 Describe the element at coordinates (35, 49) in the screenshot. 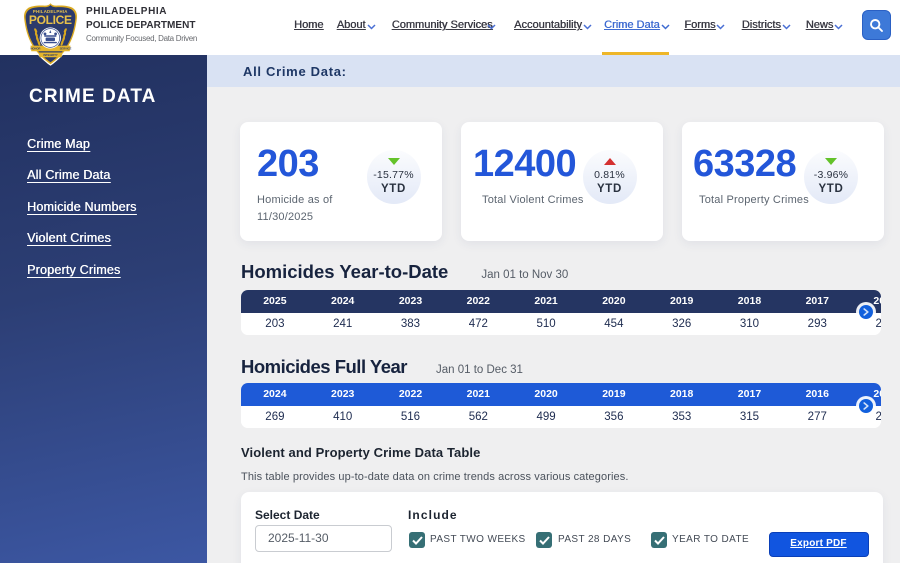

I see `svg-text: HONOR` at that location.